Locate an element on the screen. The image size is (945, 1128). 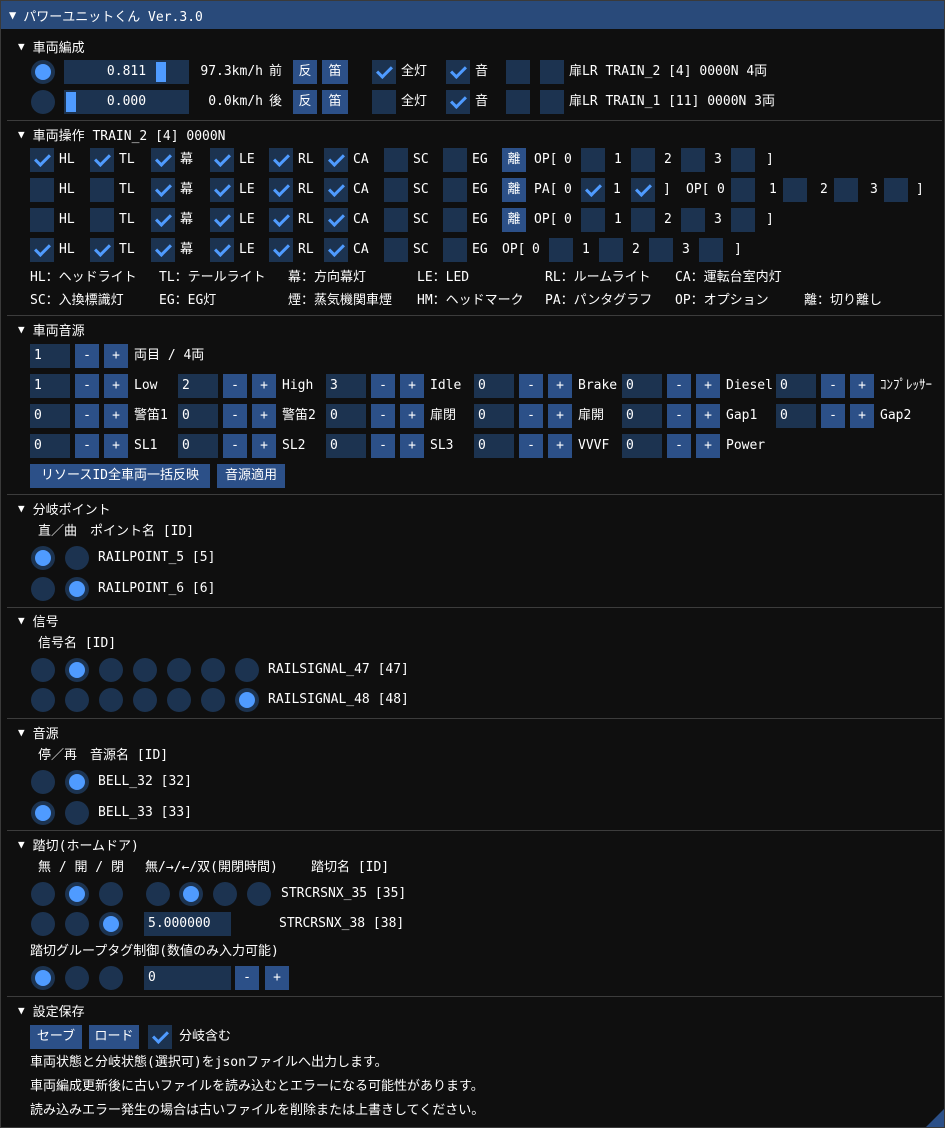
section-point: ▼ 分岐ポイント is located at coordinates (472, 508).